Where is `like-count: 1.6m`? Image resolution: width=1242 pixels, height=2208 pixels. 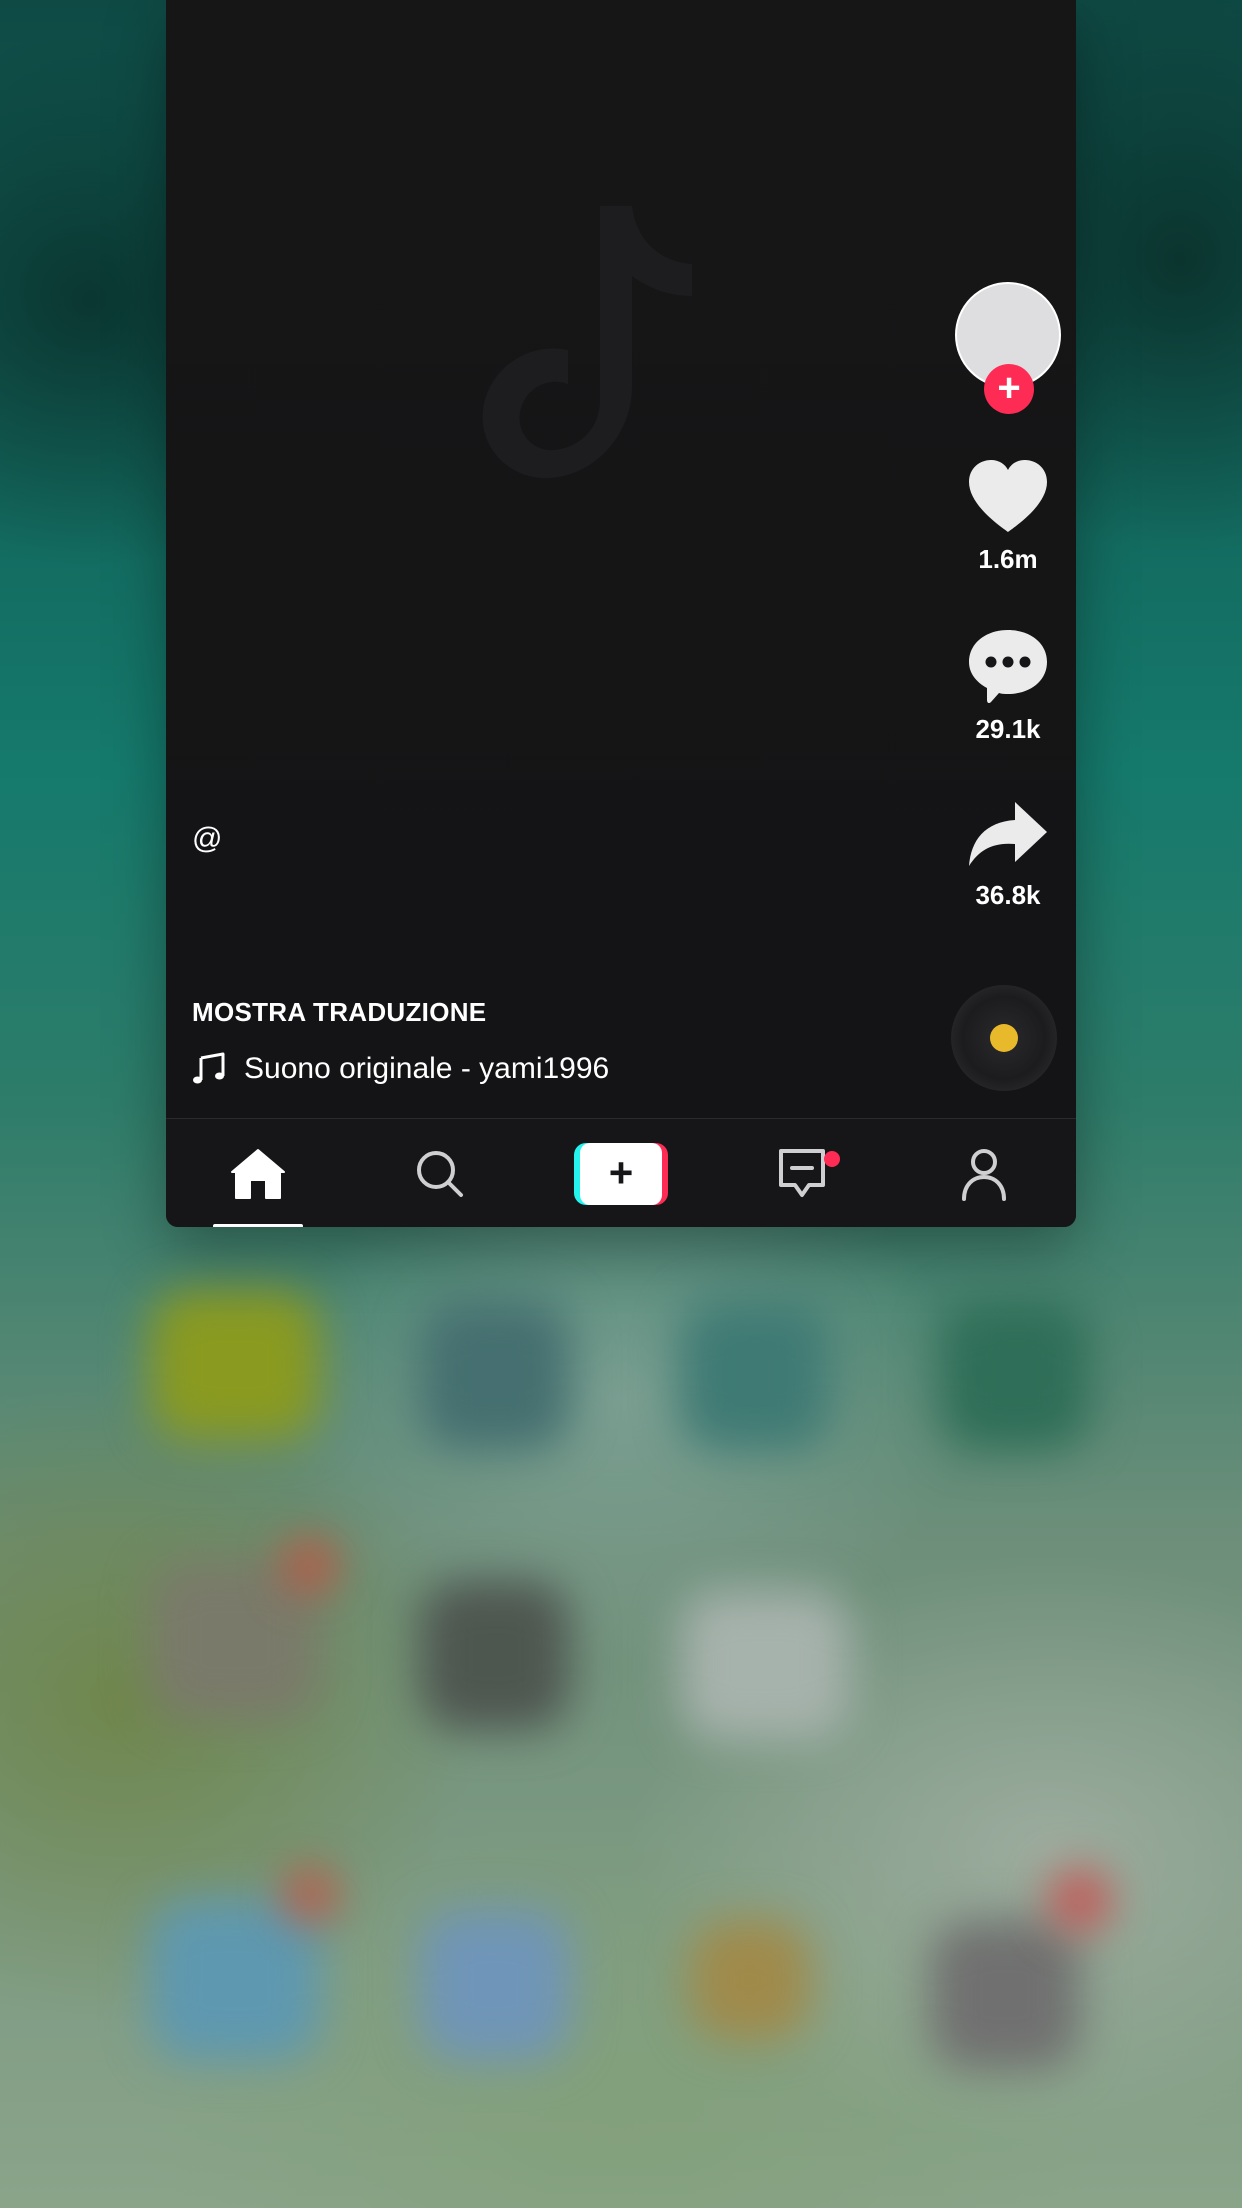
like-count: 1.6m is located at coordinates (1008, 559).